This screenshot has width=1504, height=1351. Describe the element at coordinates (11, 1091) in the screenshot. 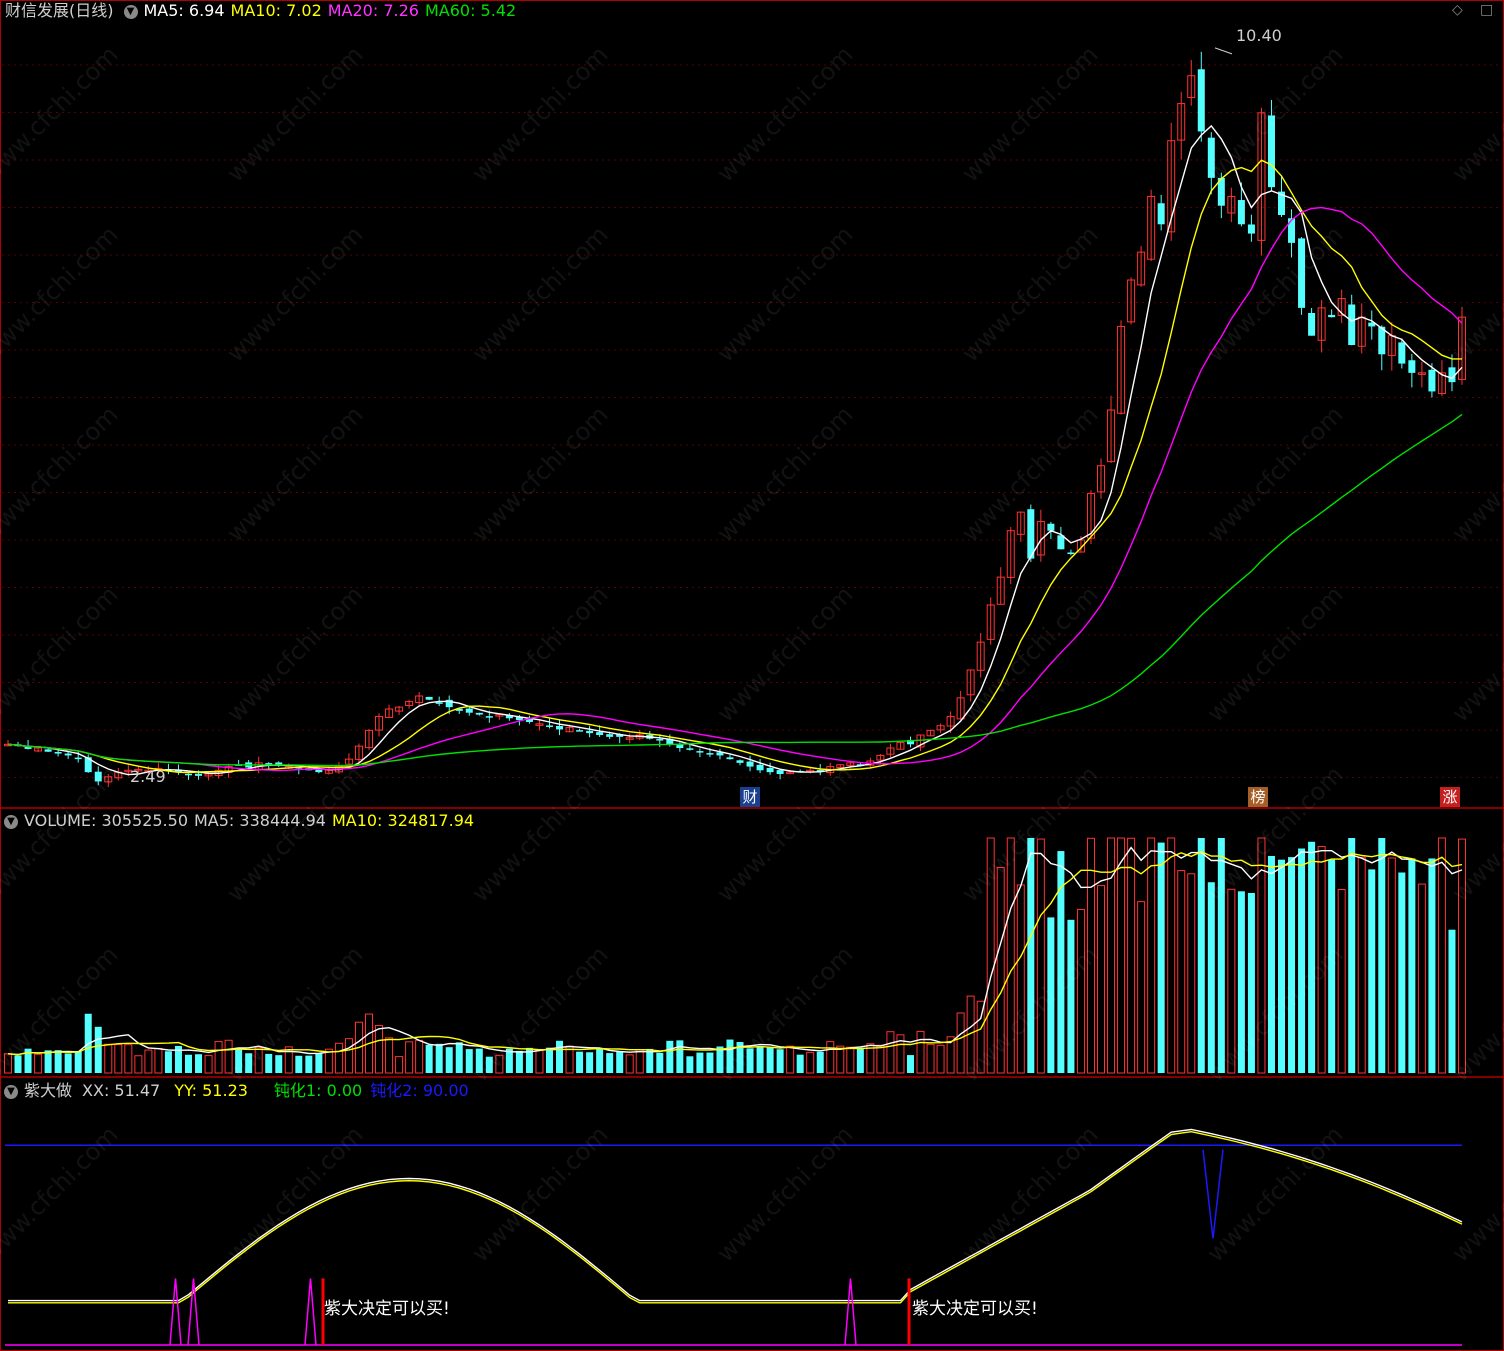

I see `indicator-settings-icon: ▼` at that location.